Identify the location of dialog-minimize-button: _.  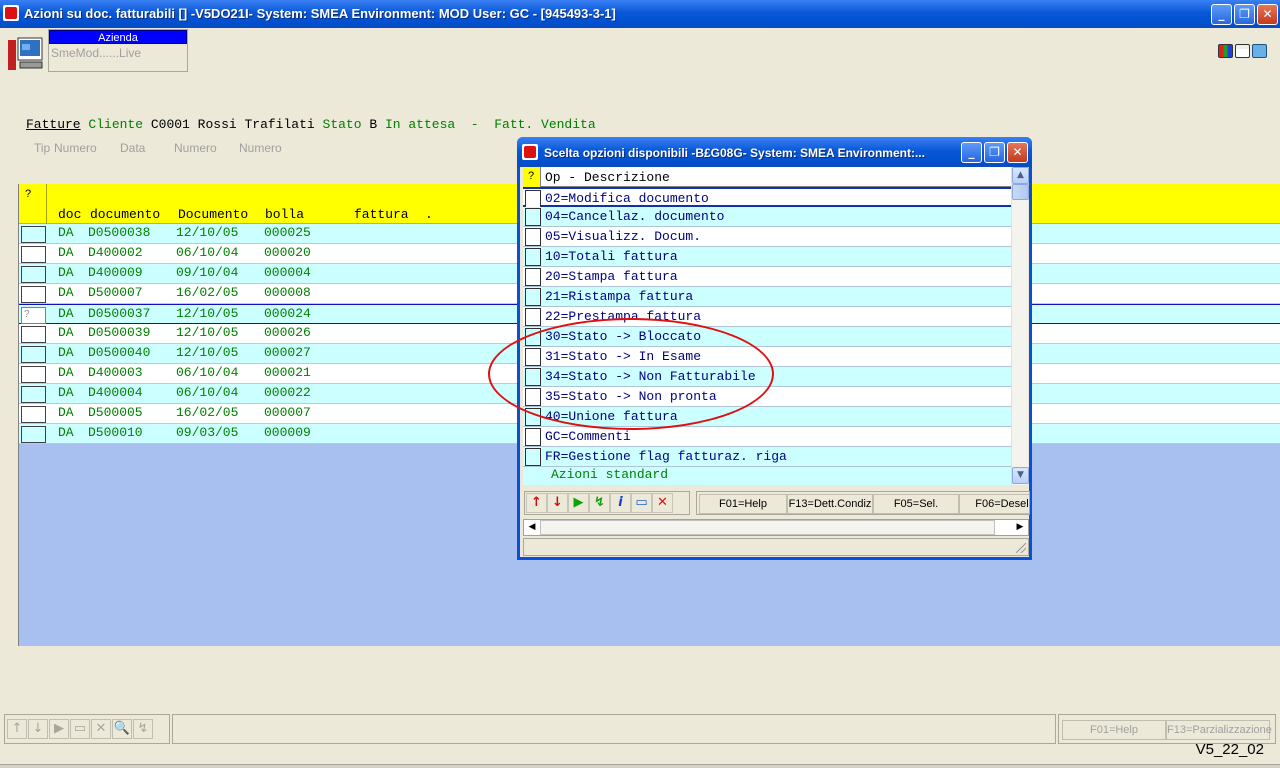
(971, 152).